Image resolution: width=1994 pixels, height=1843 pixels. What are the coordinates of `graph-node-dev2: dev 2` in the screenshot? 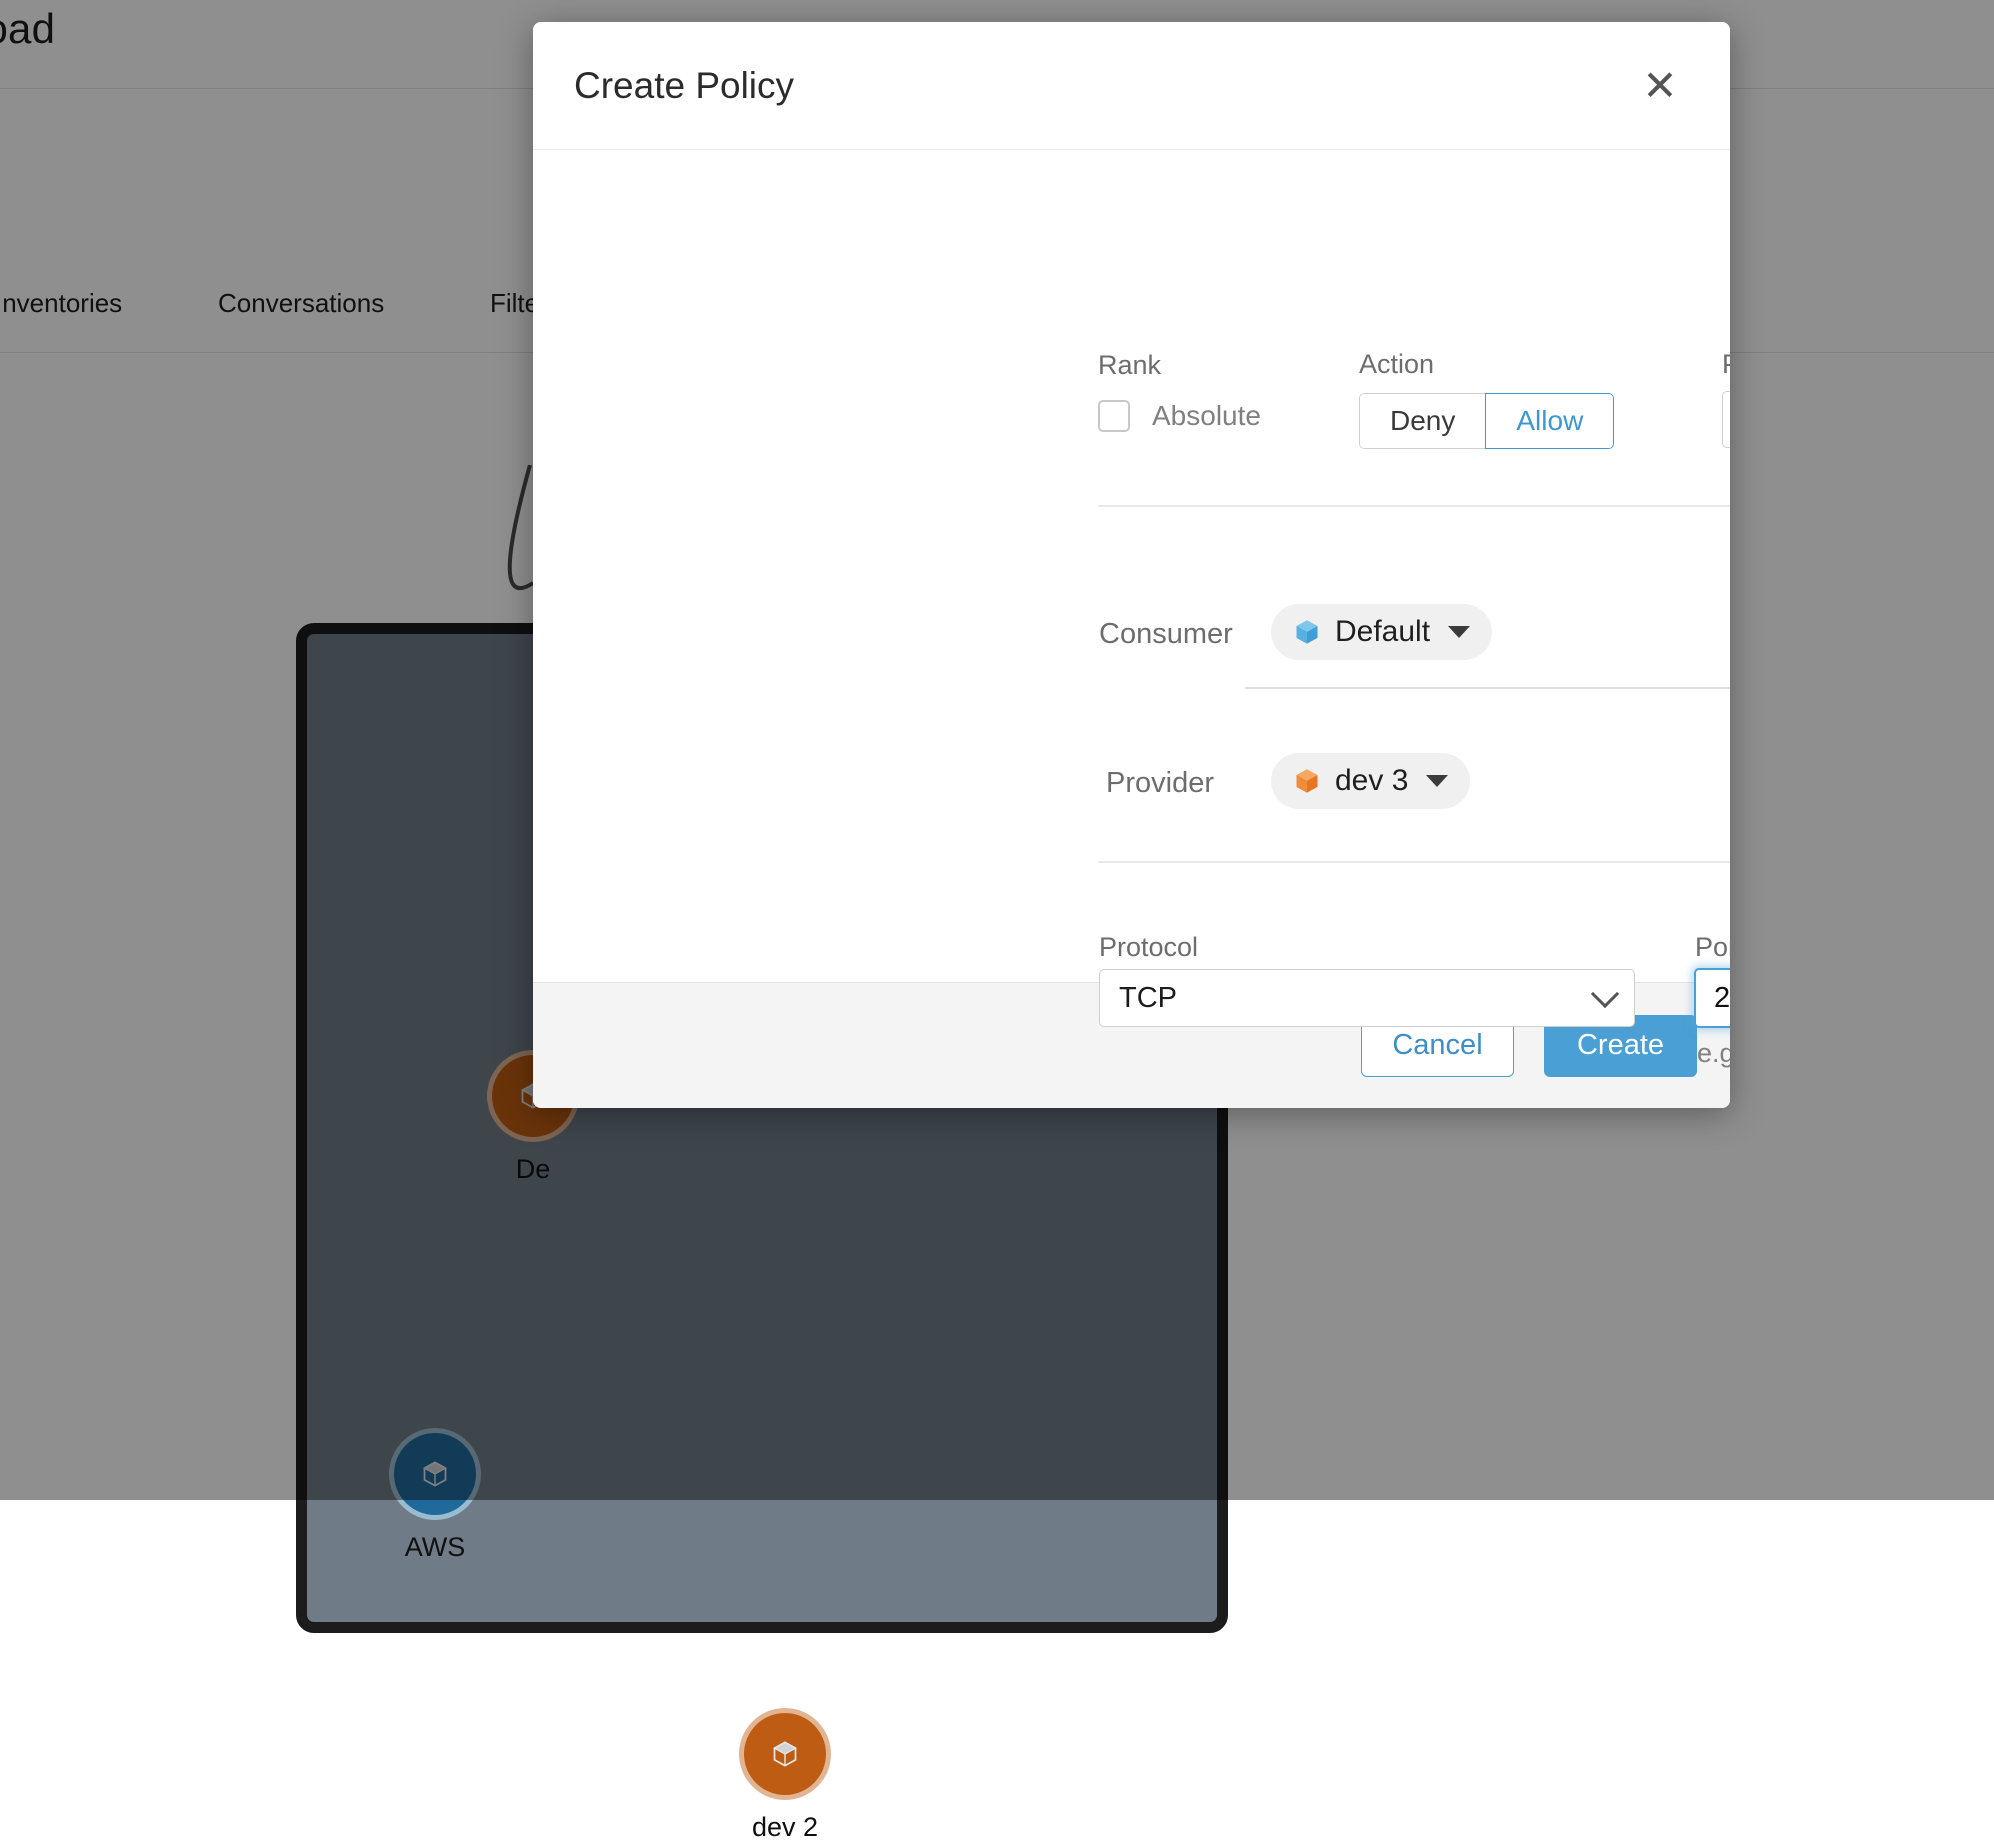 It's located at (785, 1775).